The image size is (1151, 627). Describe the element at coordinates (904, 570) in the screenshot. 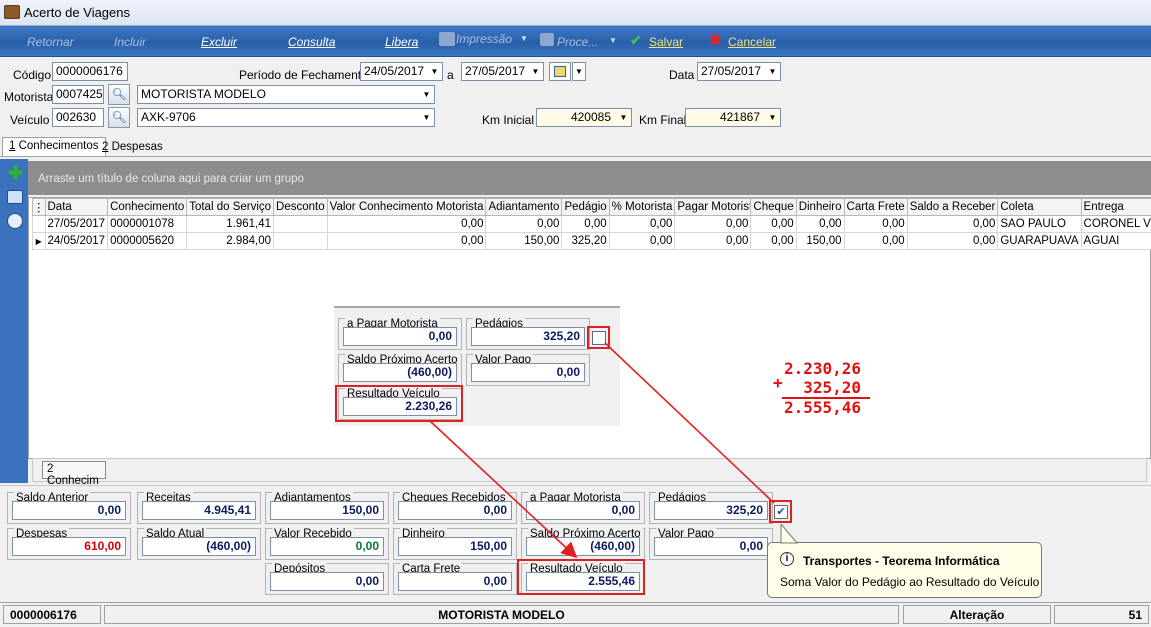

I see `tooltip` at that location.